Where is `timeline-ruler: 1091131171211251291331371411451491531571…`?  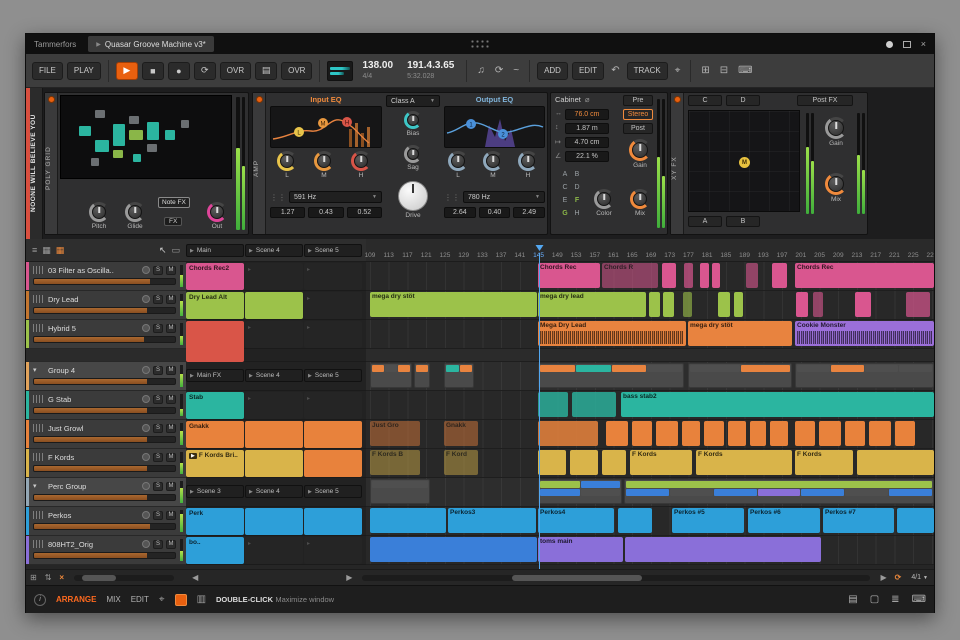
timeline-ruler: 1091131171211251291331371411451491531571… is located at coordinates (649, 250).